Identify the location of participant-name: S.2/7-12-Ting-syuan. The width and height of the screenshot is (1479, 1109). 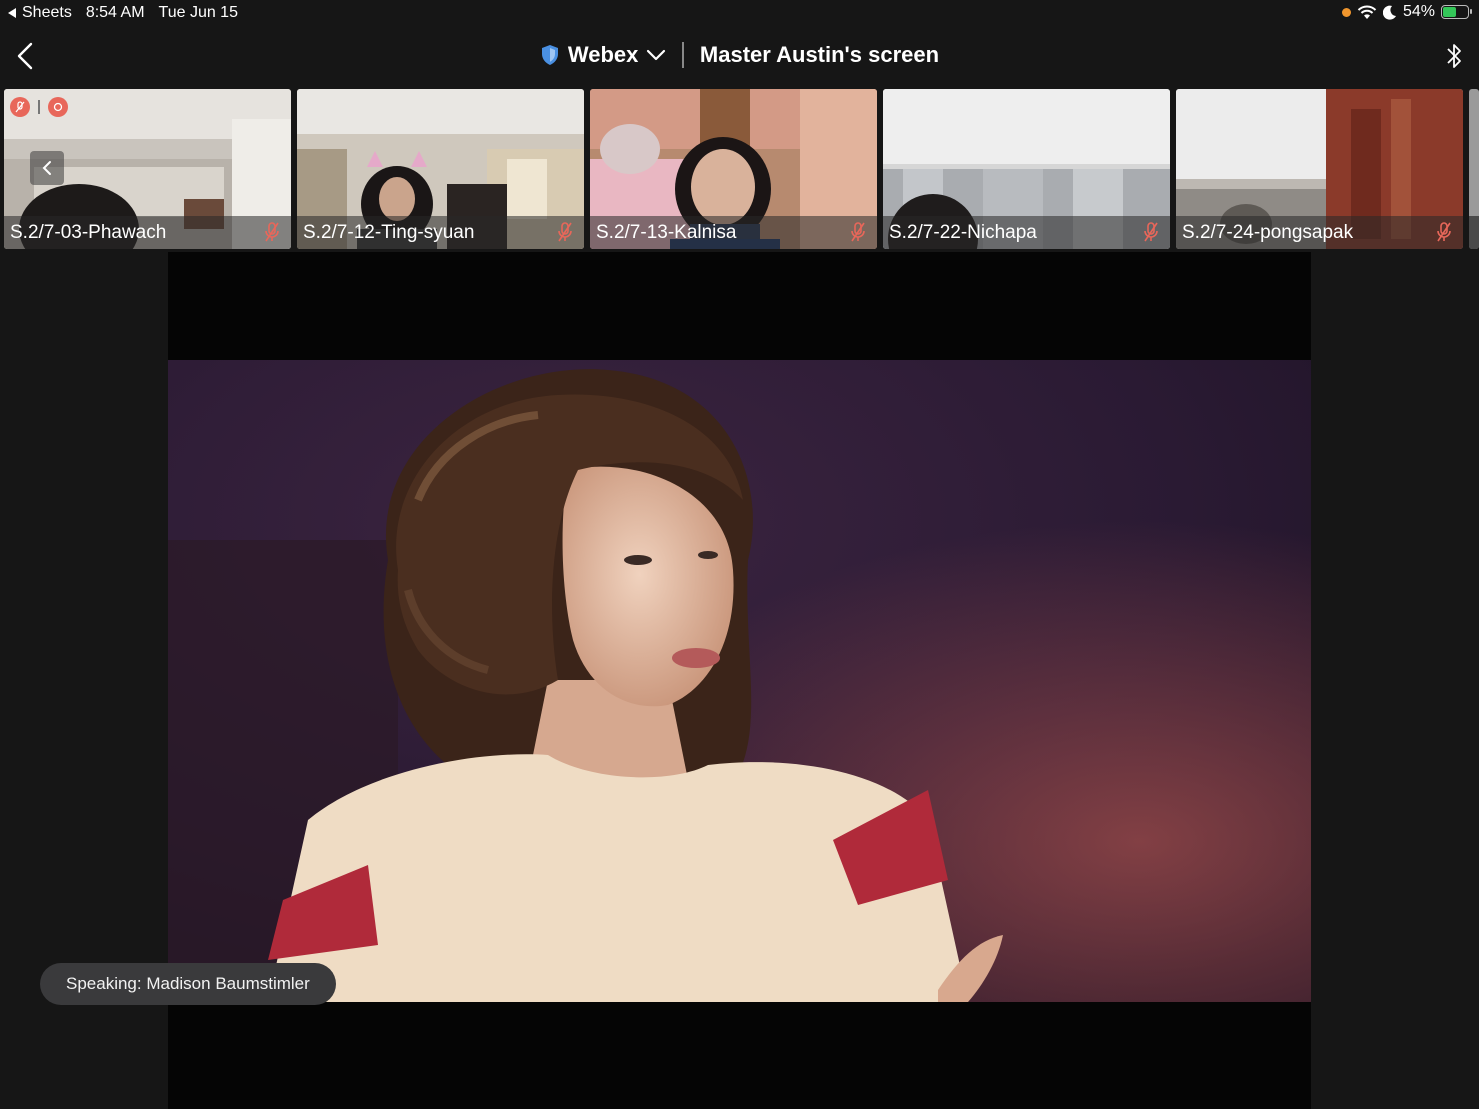
(389, 232).